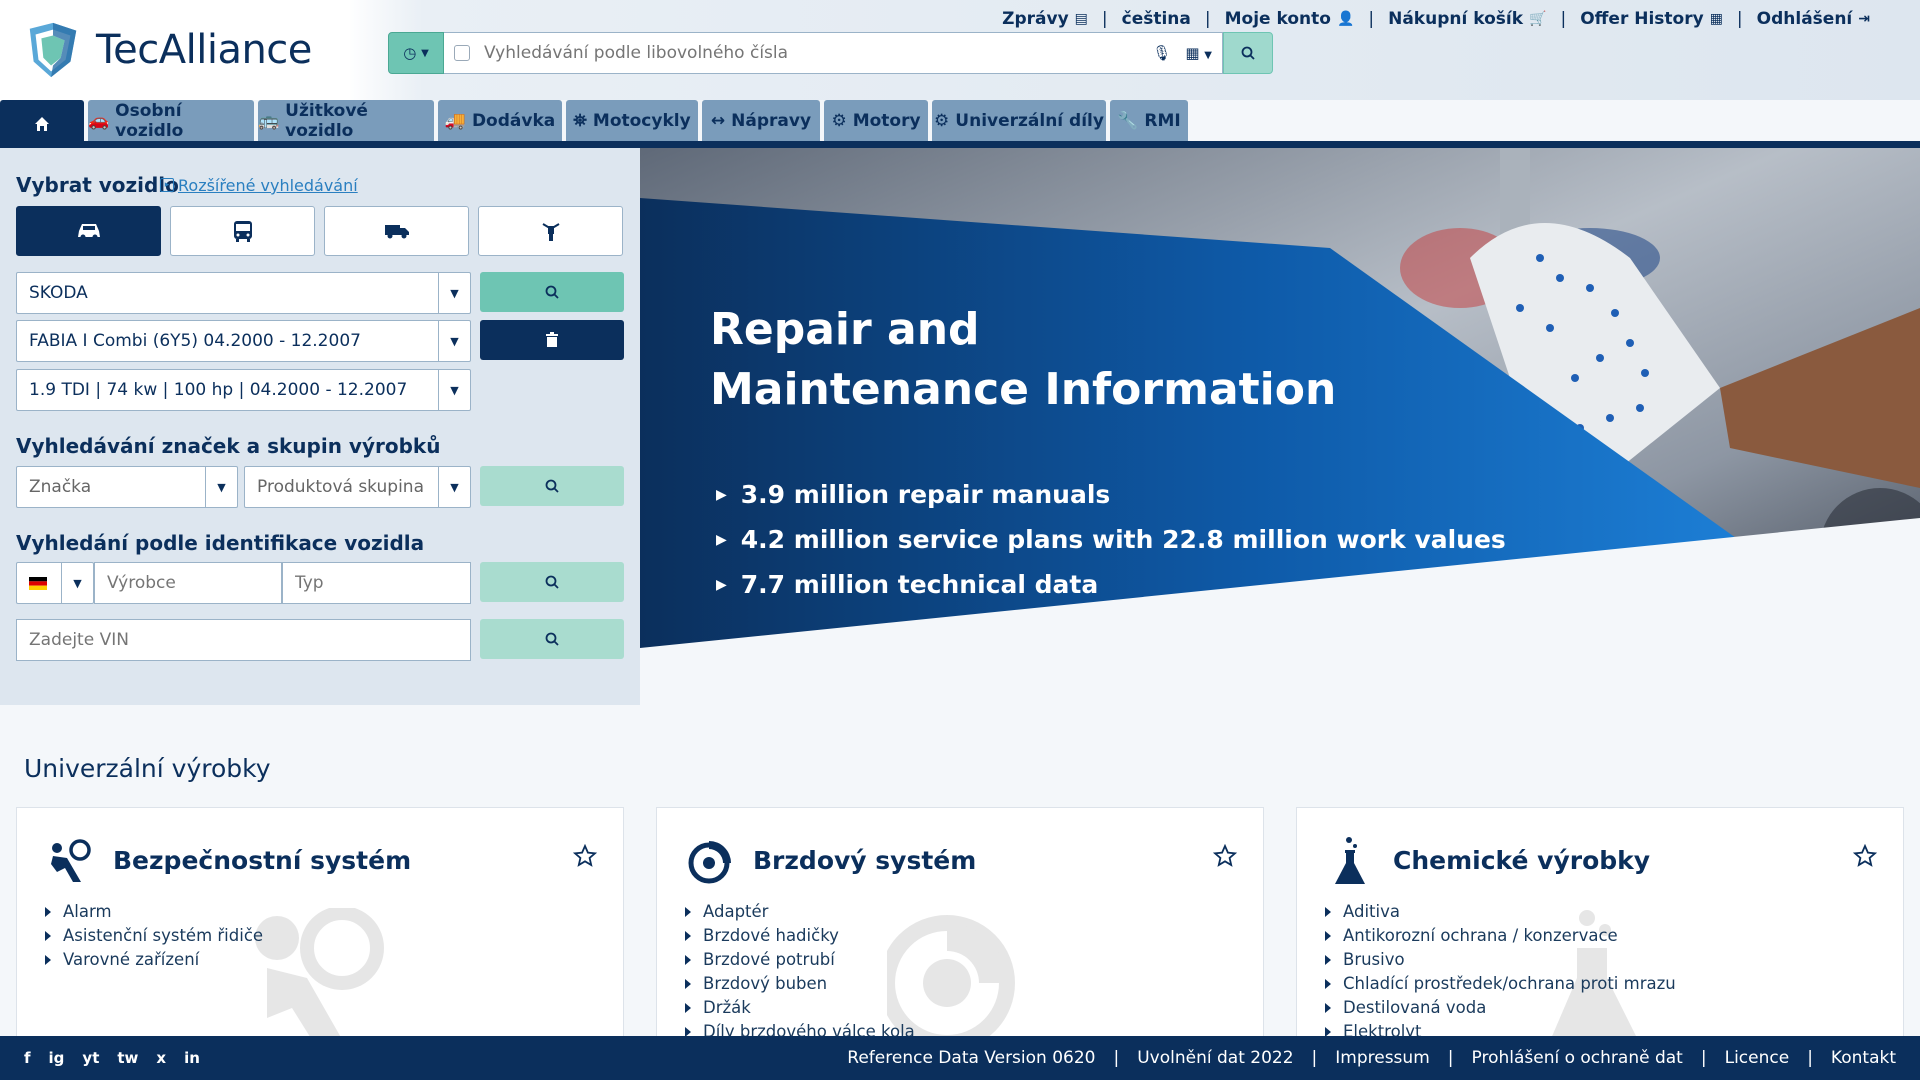 The height and width of the screenshot is (1080, 1920). Describe the element at coordinates (971, 1058) in the screenshot. I see `footer-reference-data: Reference Data Version 0620` at that location.